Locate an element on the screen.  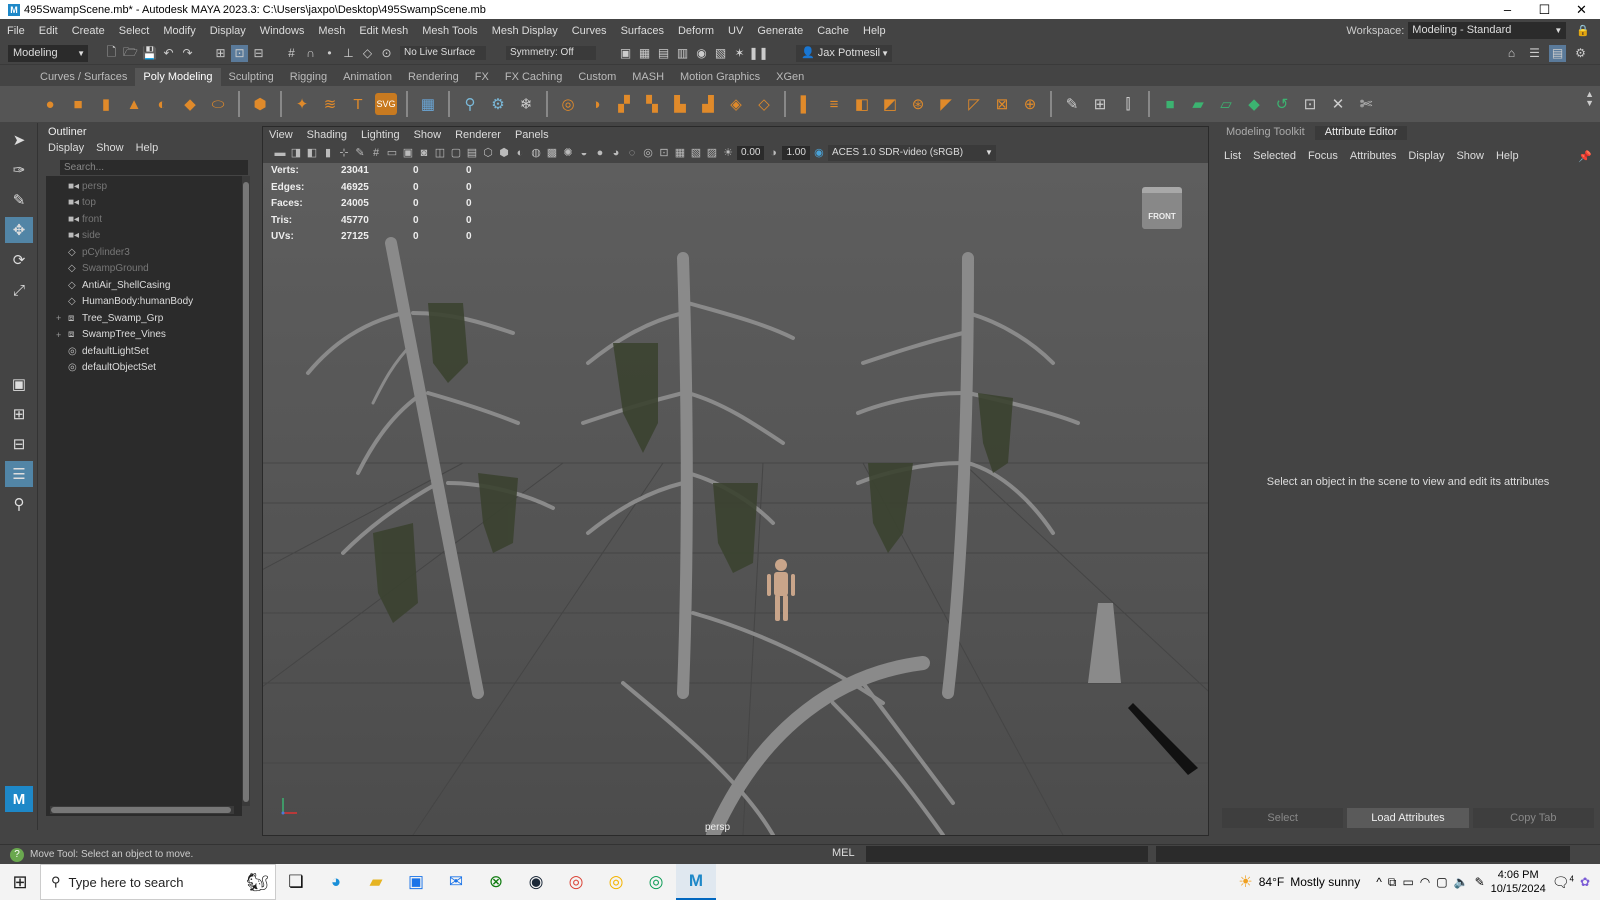
anti-aliasing-icon: ◌ is located at coordinates (632, 153).